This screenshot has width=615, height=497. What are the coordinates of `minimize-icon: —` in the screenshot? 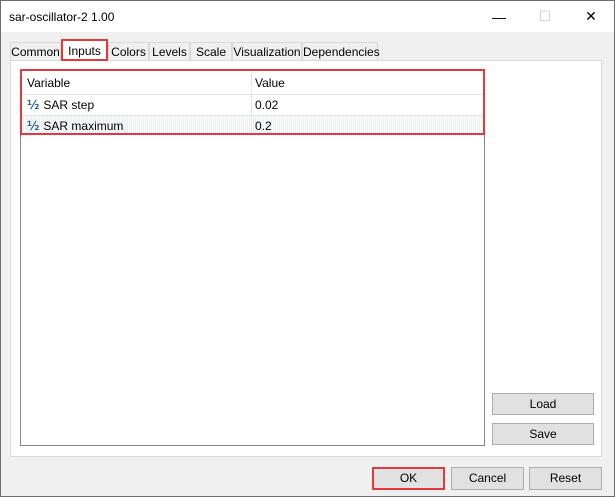 It's located at (499, 16).